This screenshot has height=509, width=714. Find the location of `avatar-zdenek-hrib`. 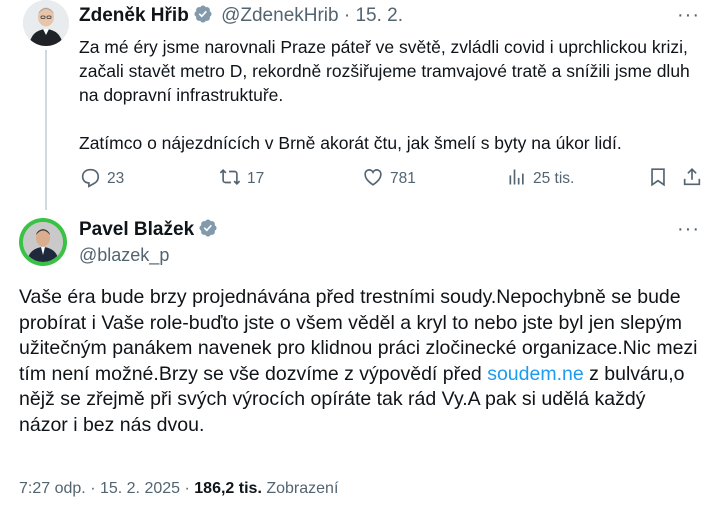

avatar-zdenek-hrib is located at coordinates (46, 23).